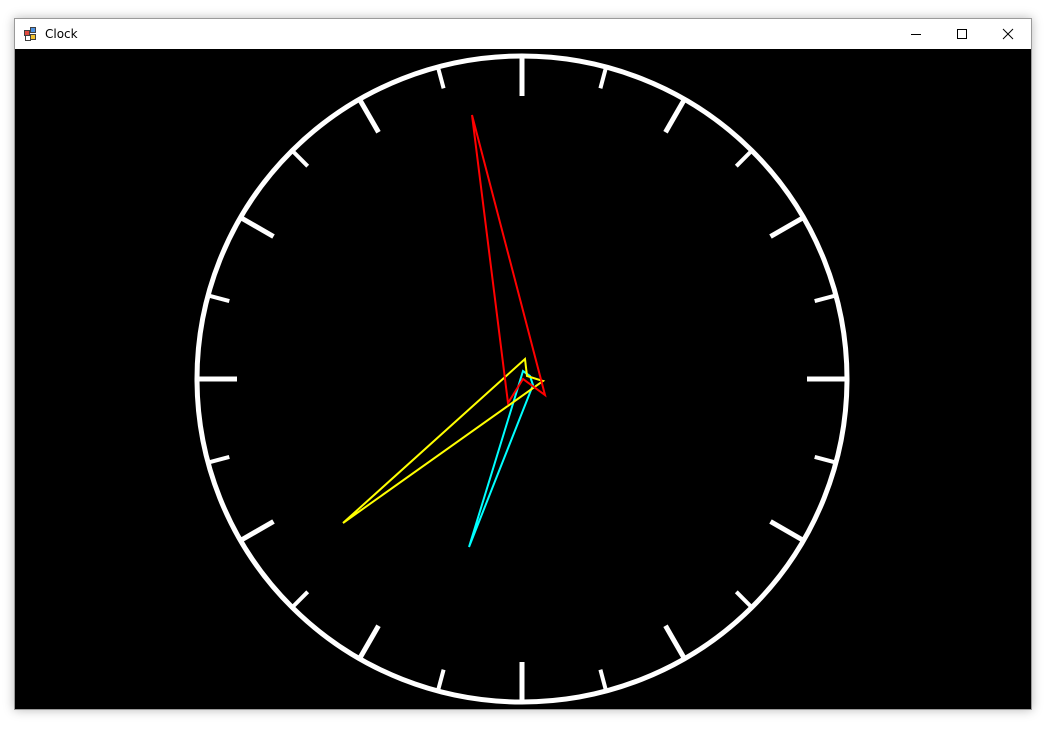 The height and width of the screenshot is (738, 1053). I want to click on title-bar: Clock, so click(523, 34).